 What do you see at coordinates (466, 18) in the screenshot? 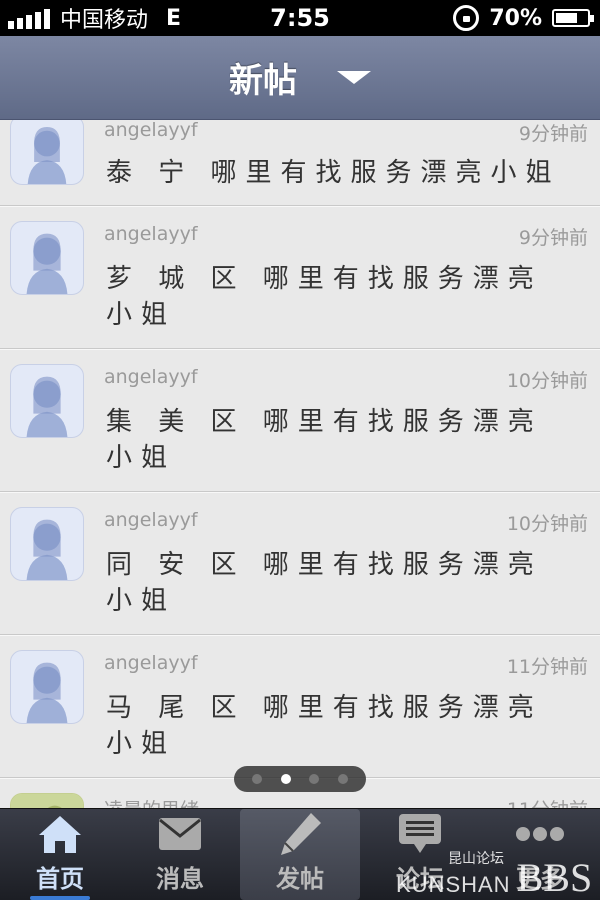
I see `rotation-lock-icon` at bounding box center [466, 18].